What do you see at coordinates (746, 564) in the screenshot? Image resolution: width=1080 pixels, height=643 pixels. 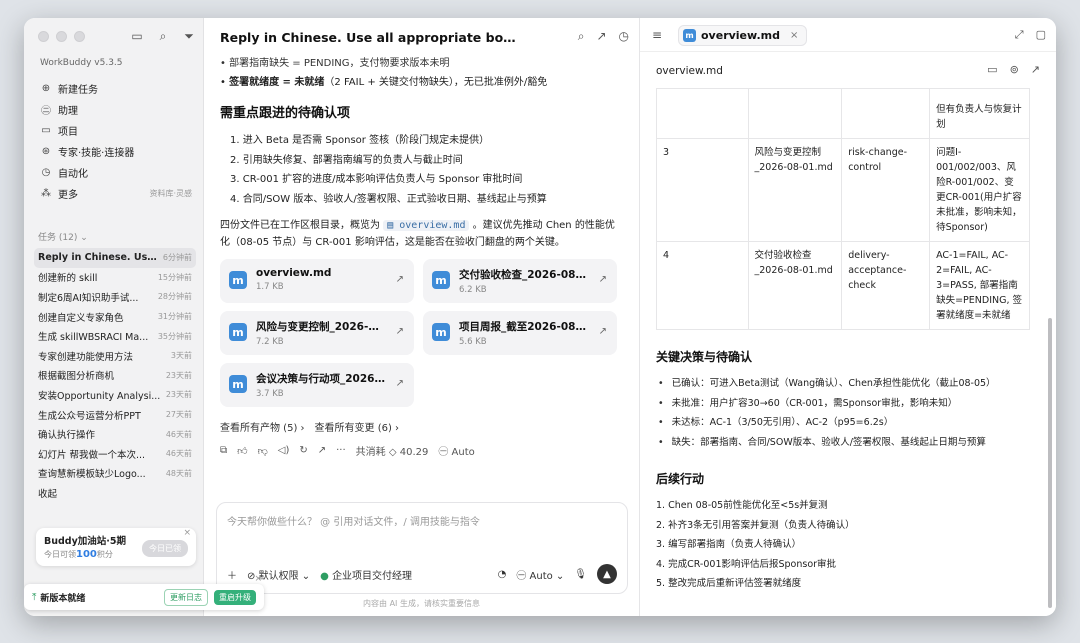 I see `list-item: 4. 完成CR-001影响评估后报Sponsor审批` at bounding box center [746, 564].